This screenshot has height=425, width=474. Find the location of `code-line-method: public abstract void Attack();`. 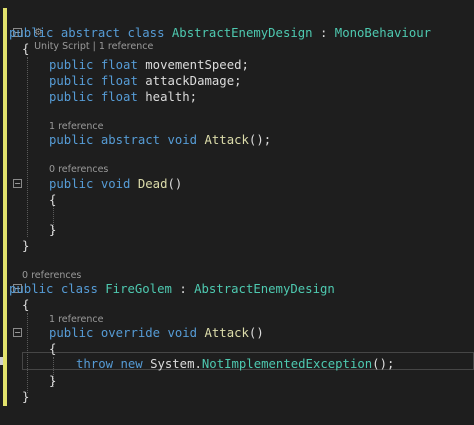

code-line-method: public abstract void Attack(); is located at coordinates (160, 140).